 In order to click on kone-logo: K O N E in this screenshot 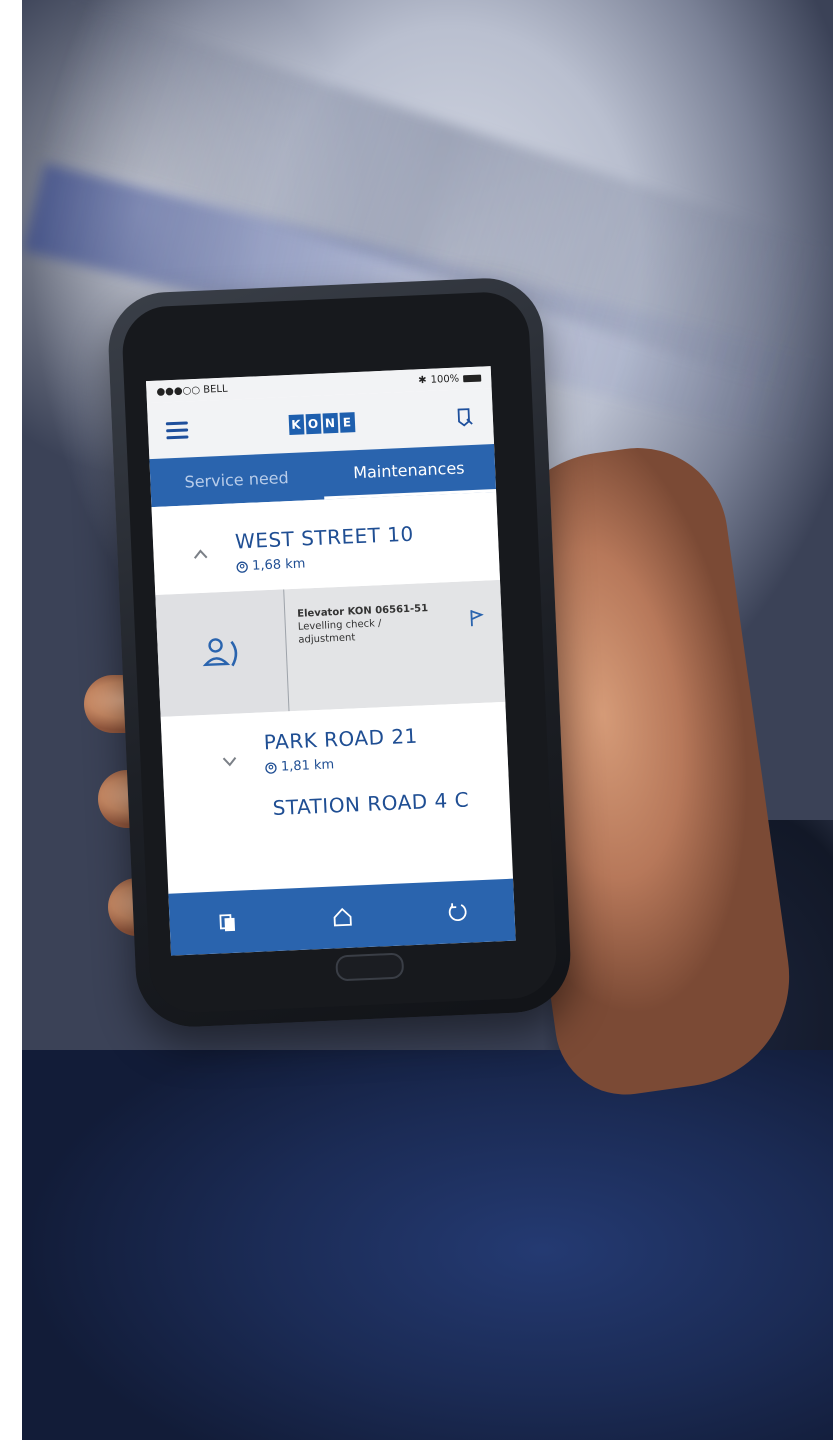, I will do `click(321, 423)`.